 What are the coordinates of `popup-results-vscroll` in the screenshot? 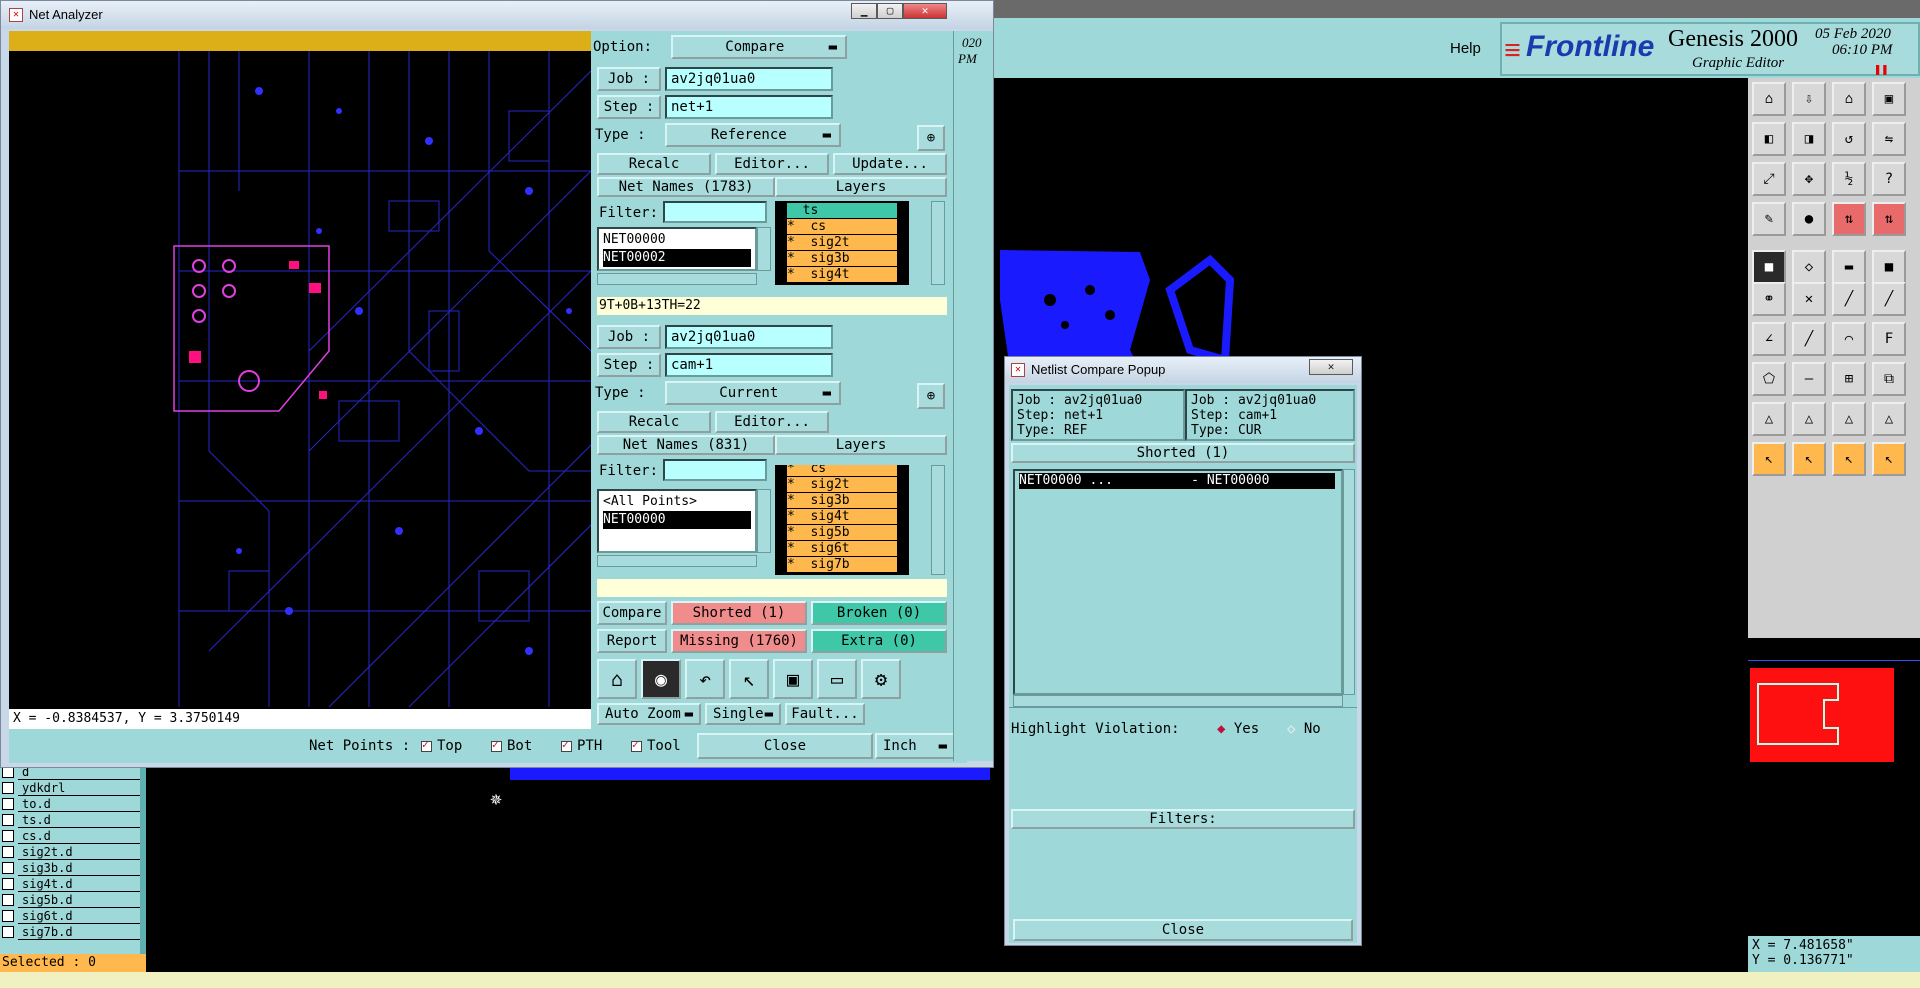 It's located at (1349, 582).